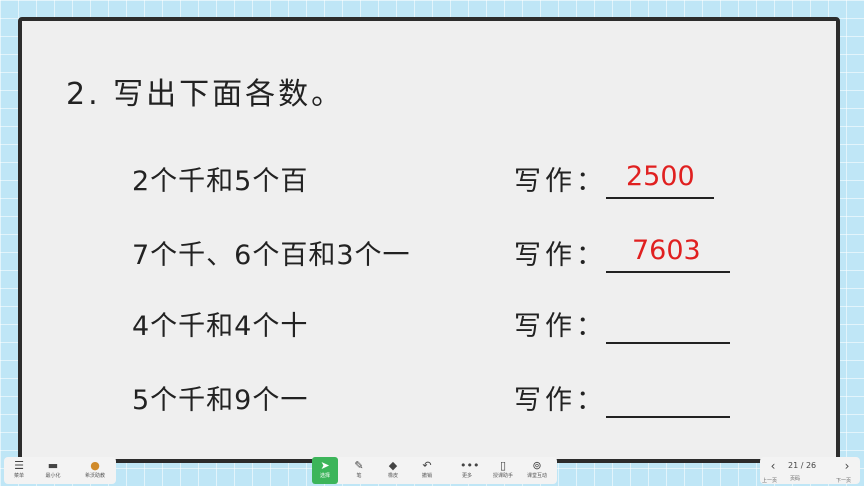  I want to click on toolbar-center-group: ➤ 选择 ✎ 笔 ◆ 橡皮 ↶ 撤销 ••• 更多 ▯ 授课助手 ⊚ 课堂互动, so click(434, 470).